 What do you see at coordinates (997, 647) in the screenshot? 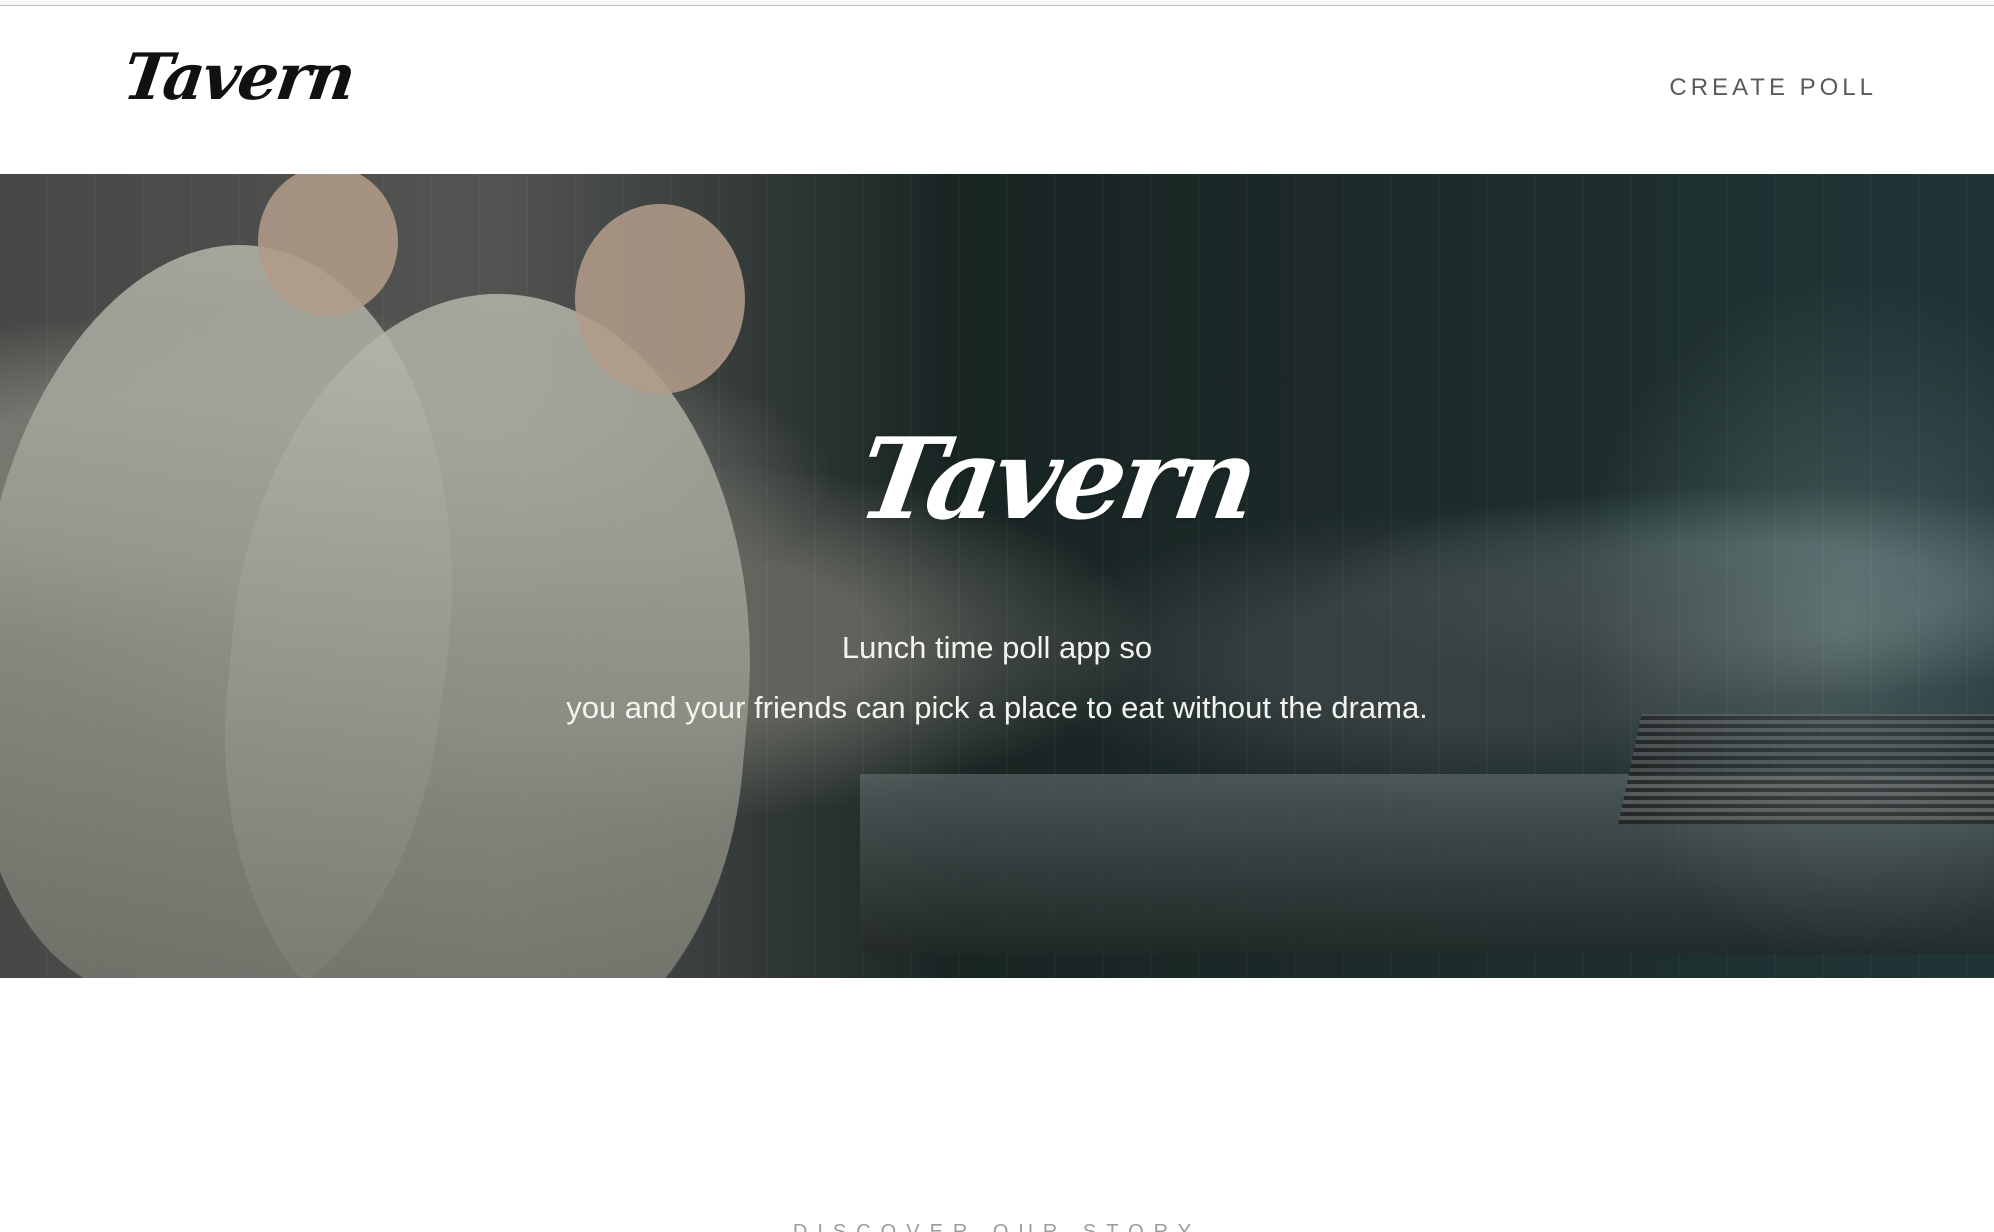
I see `hero-tagline-line-1: Lunch time poll app so` at bounding box center [997, 647].